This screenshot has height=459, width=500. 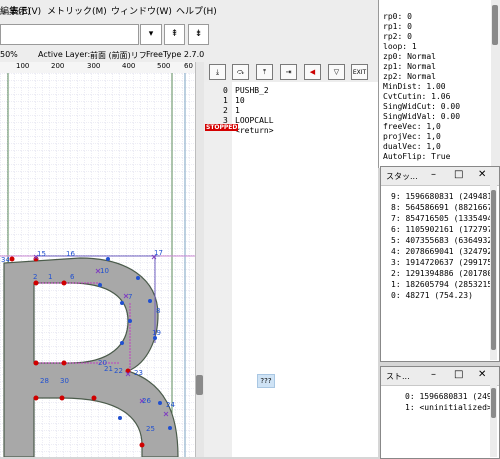 I want to click on point-label: 25, so click(x=150, y=429).